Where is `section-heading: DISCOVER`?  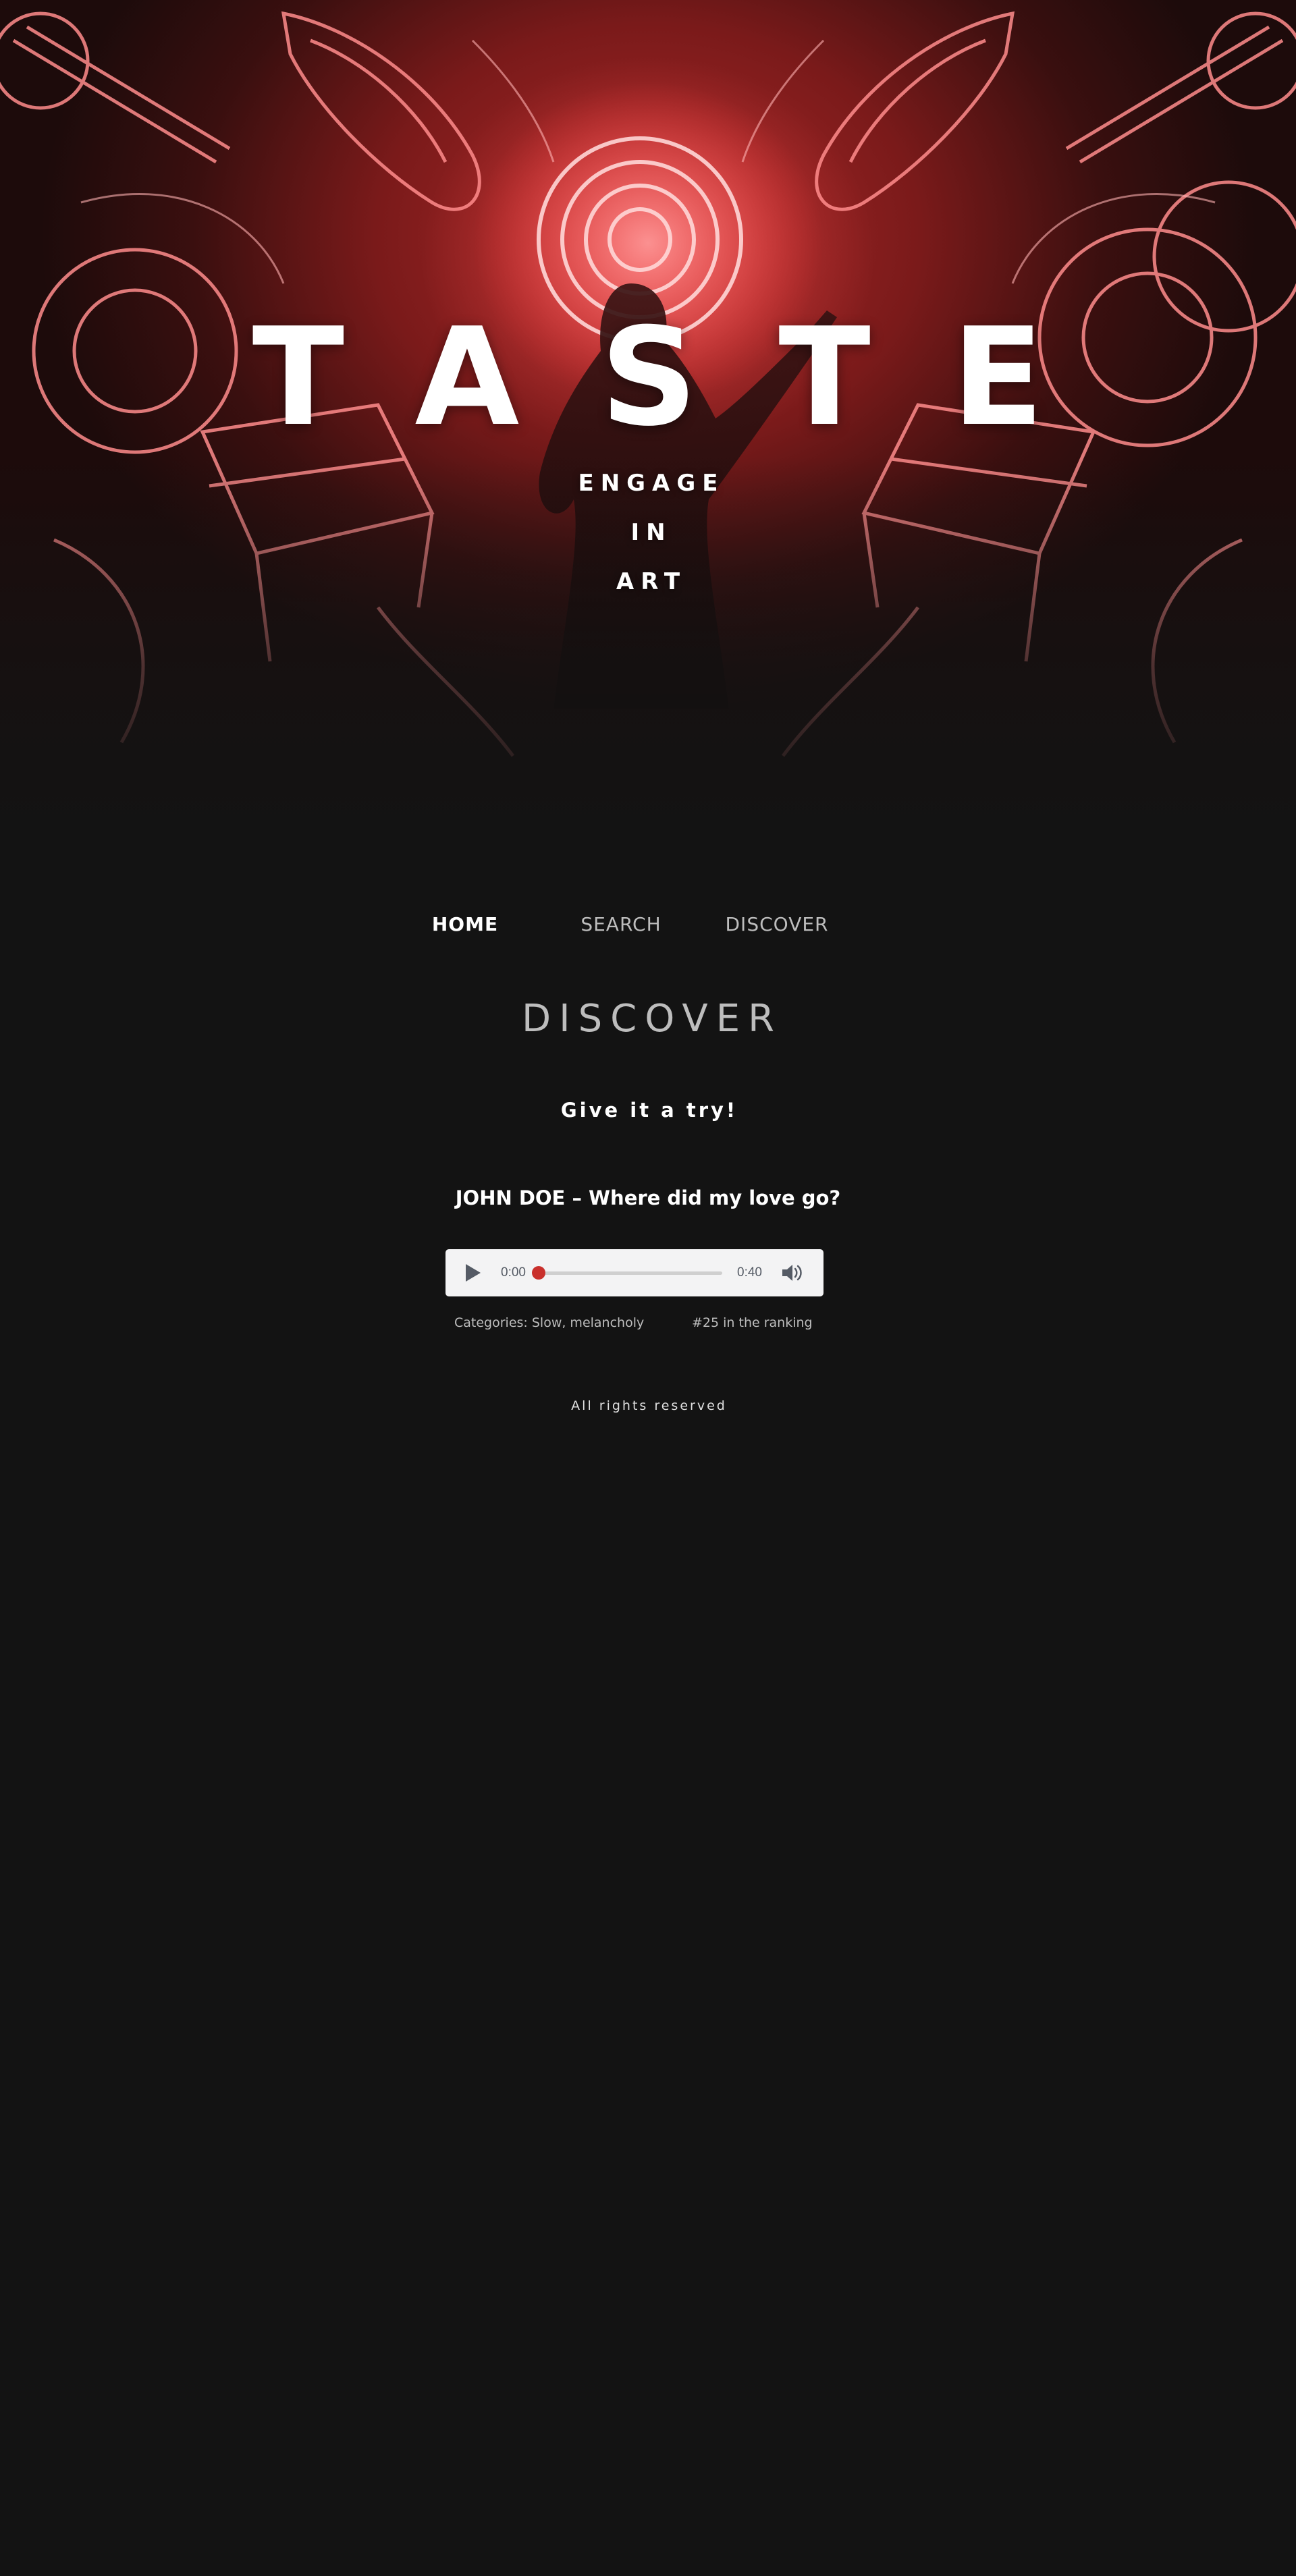
section-heading: DISCOVER is located at coordinates (652, 1019).